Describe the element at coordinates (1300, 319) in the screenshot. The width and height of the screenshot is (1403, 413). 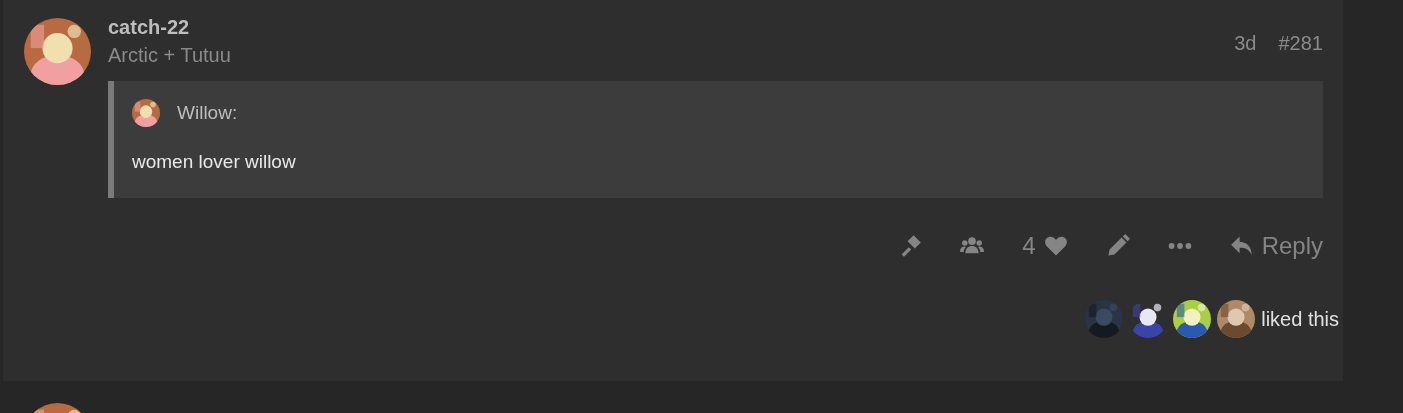
I see `liked-text: liked this` at that location.